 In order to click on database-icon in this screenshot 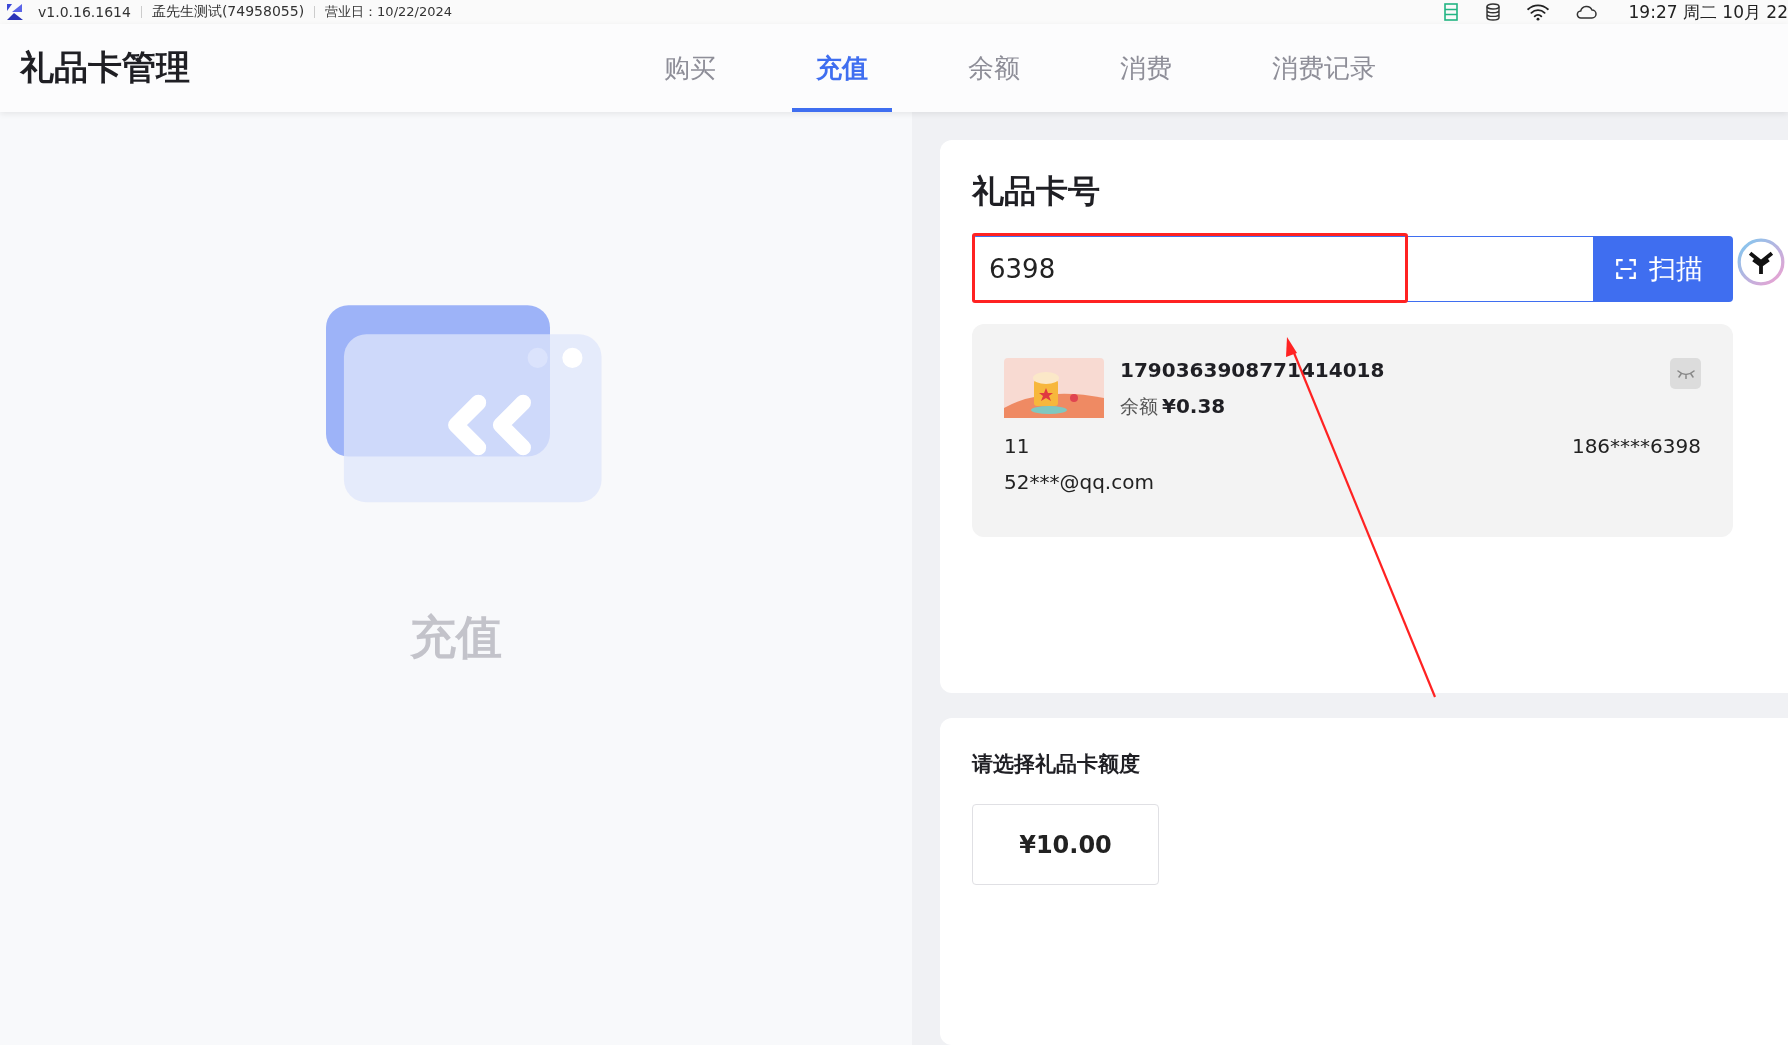, I will do `click(1492, 12)`.